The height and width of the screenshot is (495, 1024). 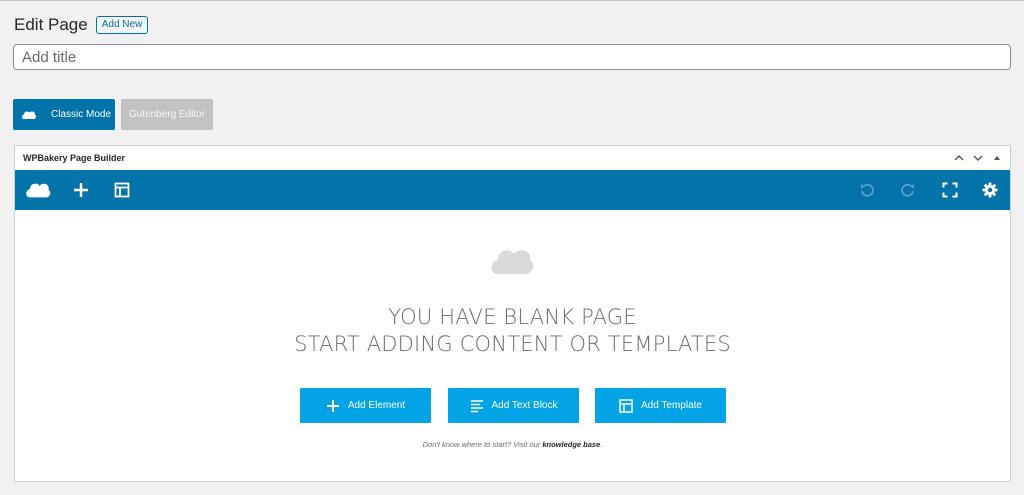 I want to click on page-header: Edit Page Add New, so click(x=81, y=25).